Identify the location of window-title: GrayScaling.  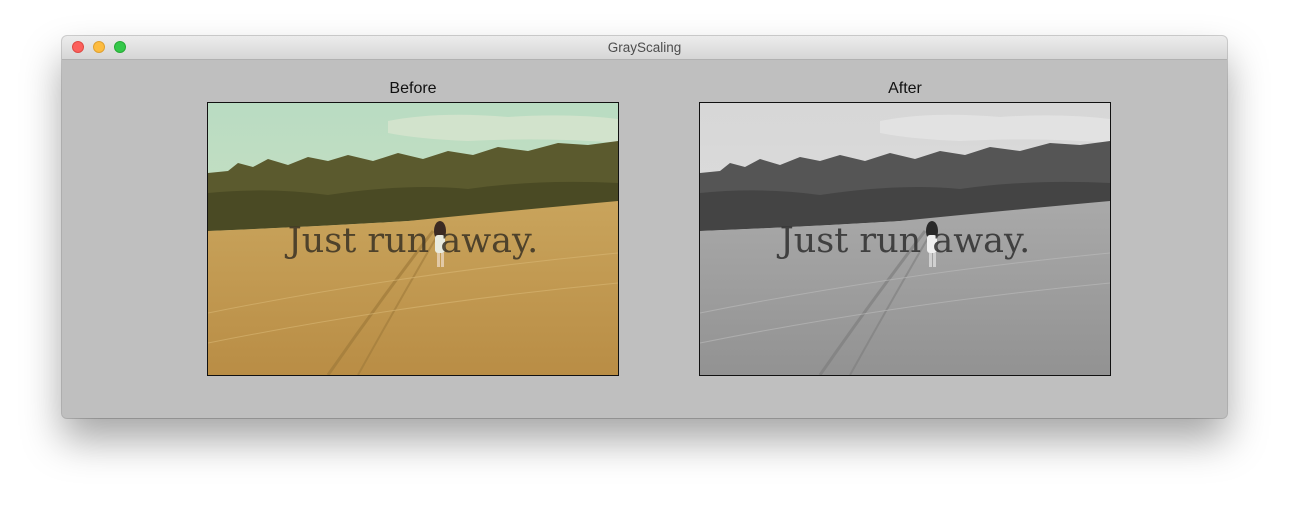
(644, 47).